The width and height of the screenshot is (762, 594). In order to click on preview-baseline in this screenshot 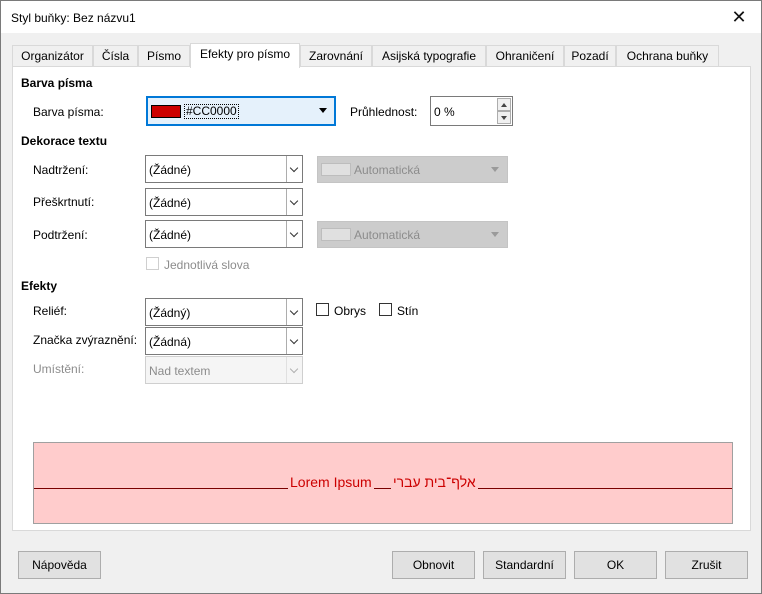, I will do `click(383, 488)`.